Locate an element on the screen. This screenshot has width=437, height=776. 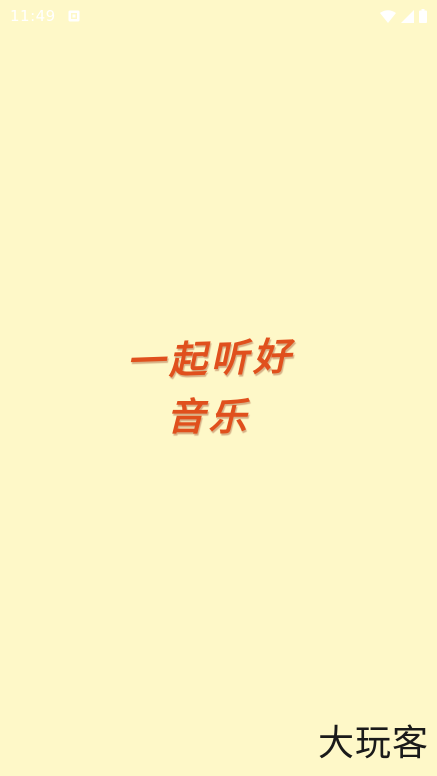
status-bar: 11:49 is located at coordinates (218, 16).